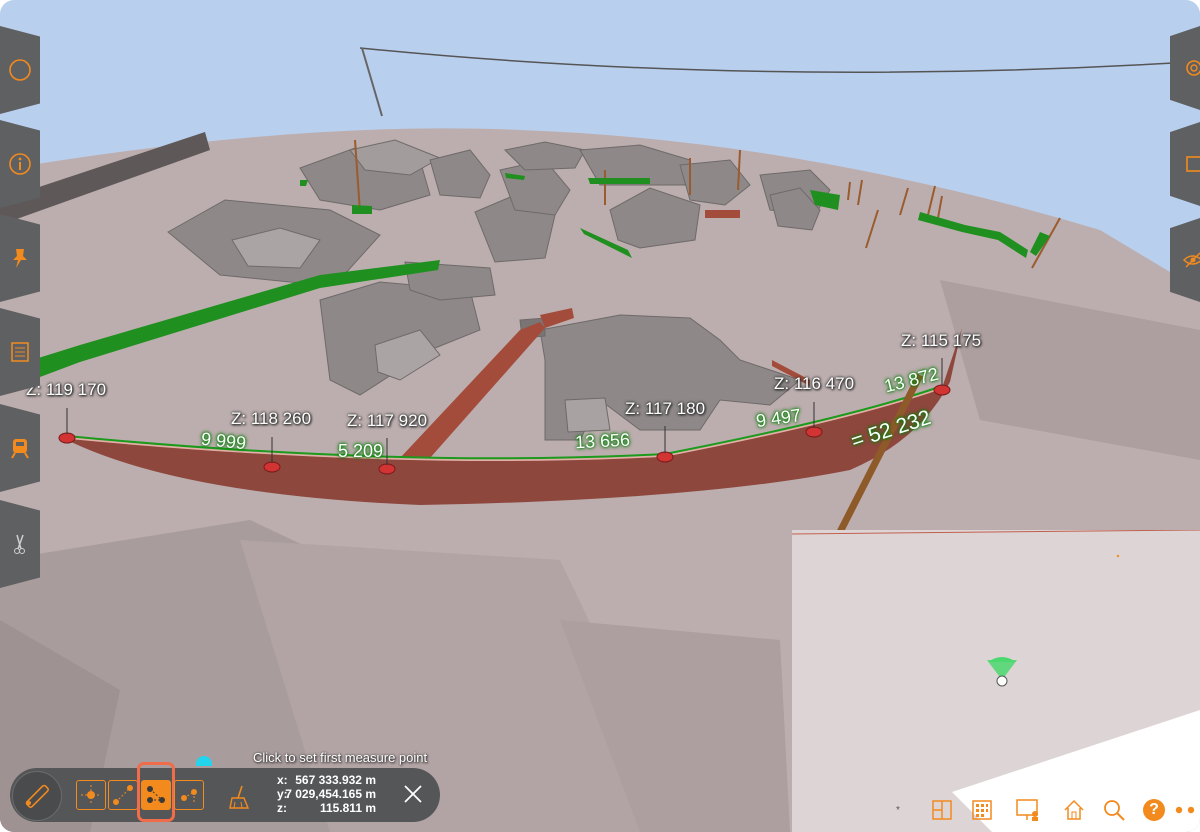 This screenshot has height=832, width=1200. What do you see at coordinates (387, 420) in the screenshot?
I see `elevation-label: Z: 117 920` at bounding box center [387, 420].